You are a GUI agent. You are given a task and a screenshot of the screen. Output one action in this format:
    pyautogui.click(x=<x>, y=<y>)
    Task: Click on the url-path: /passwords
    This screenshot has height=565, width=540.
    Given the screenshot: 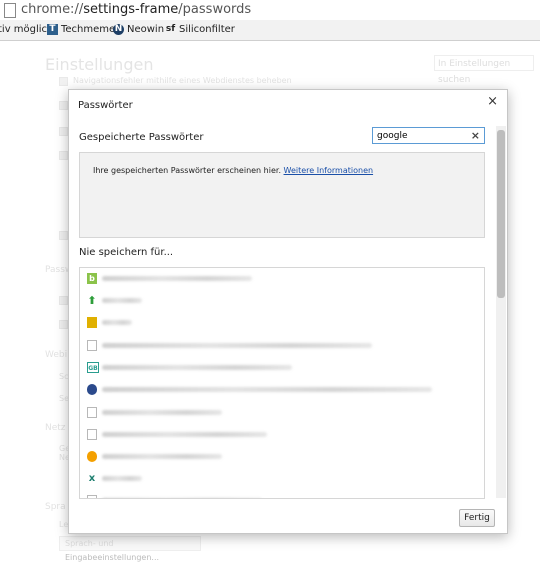 What is the action you would take?
    pyautogui.click(x=215, y=9)
    